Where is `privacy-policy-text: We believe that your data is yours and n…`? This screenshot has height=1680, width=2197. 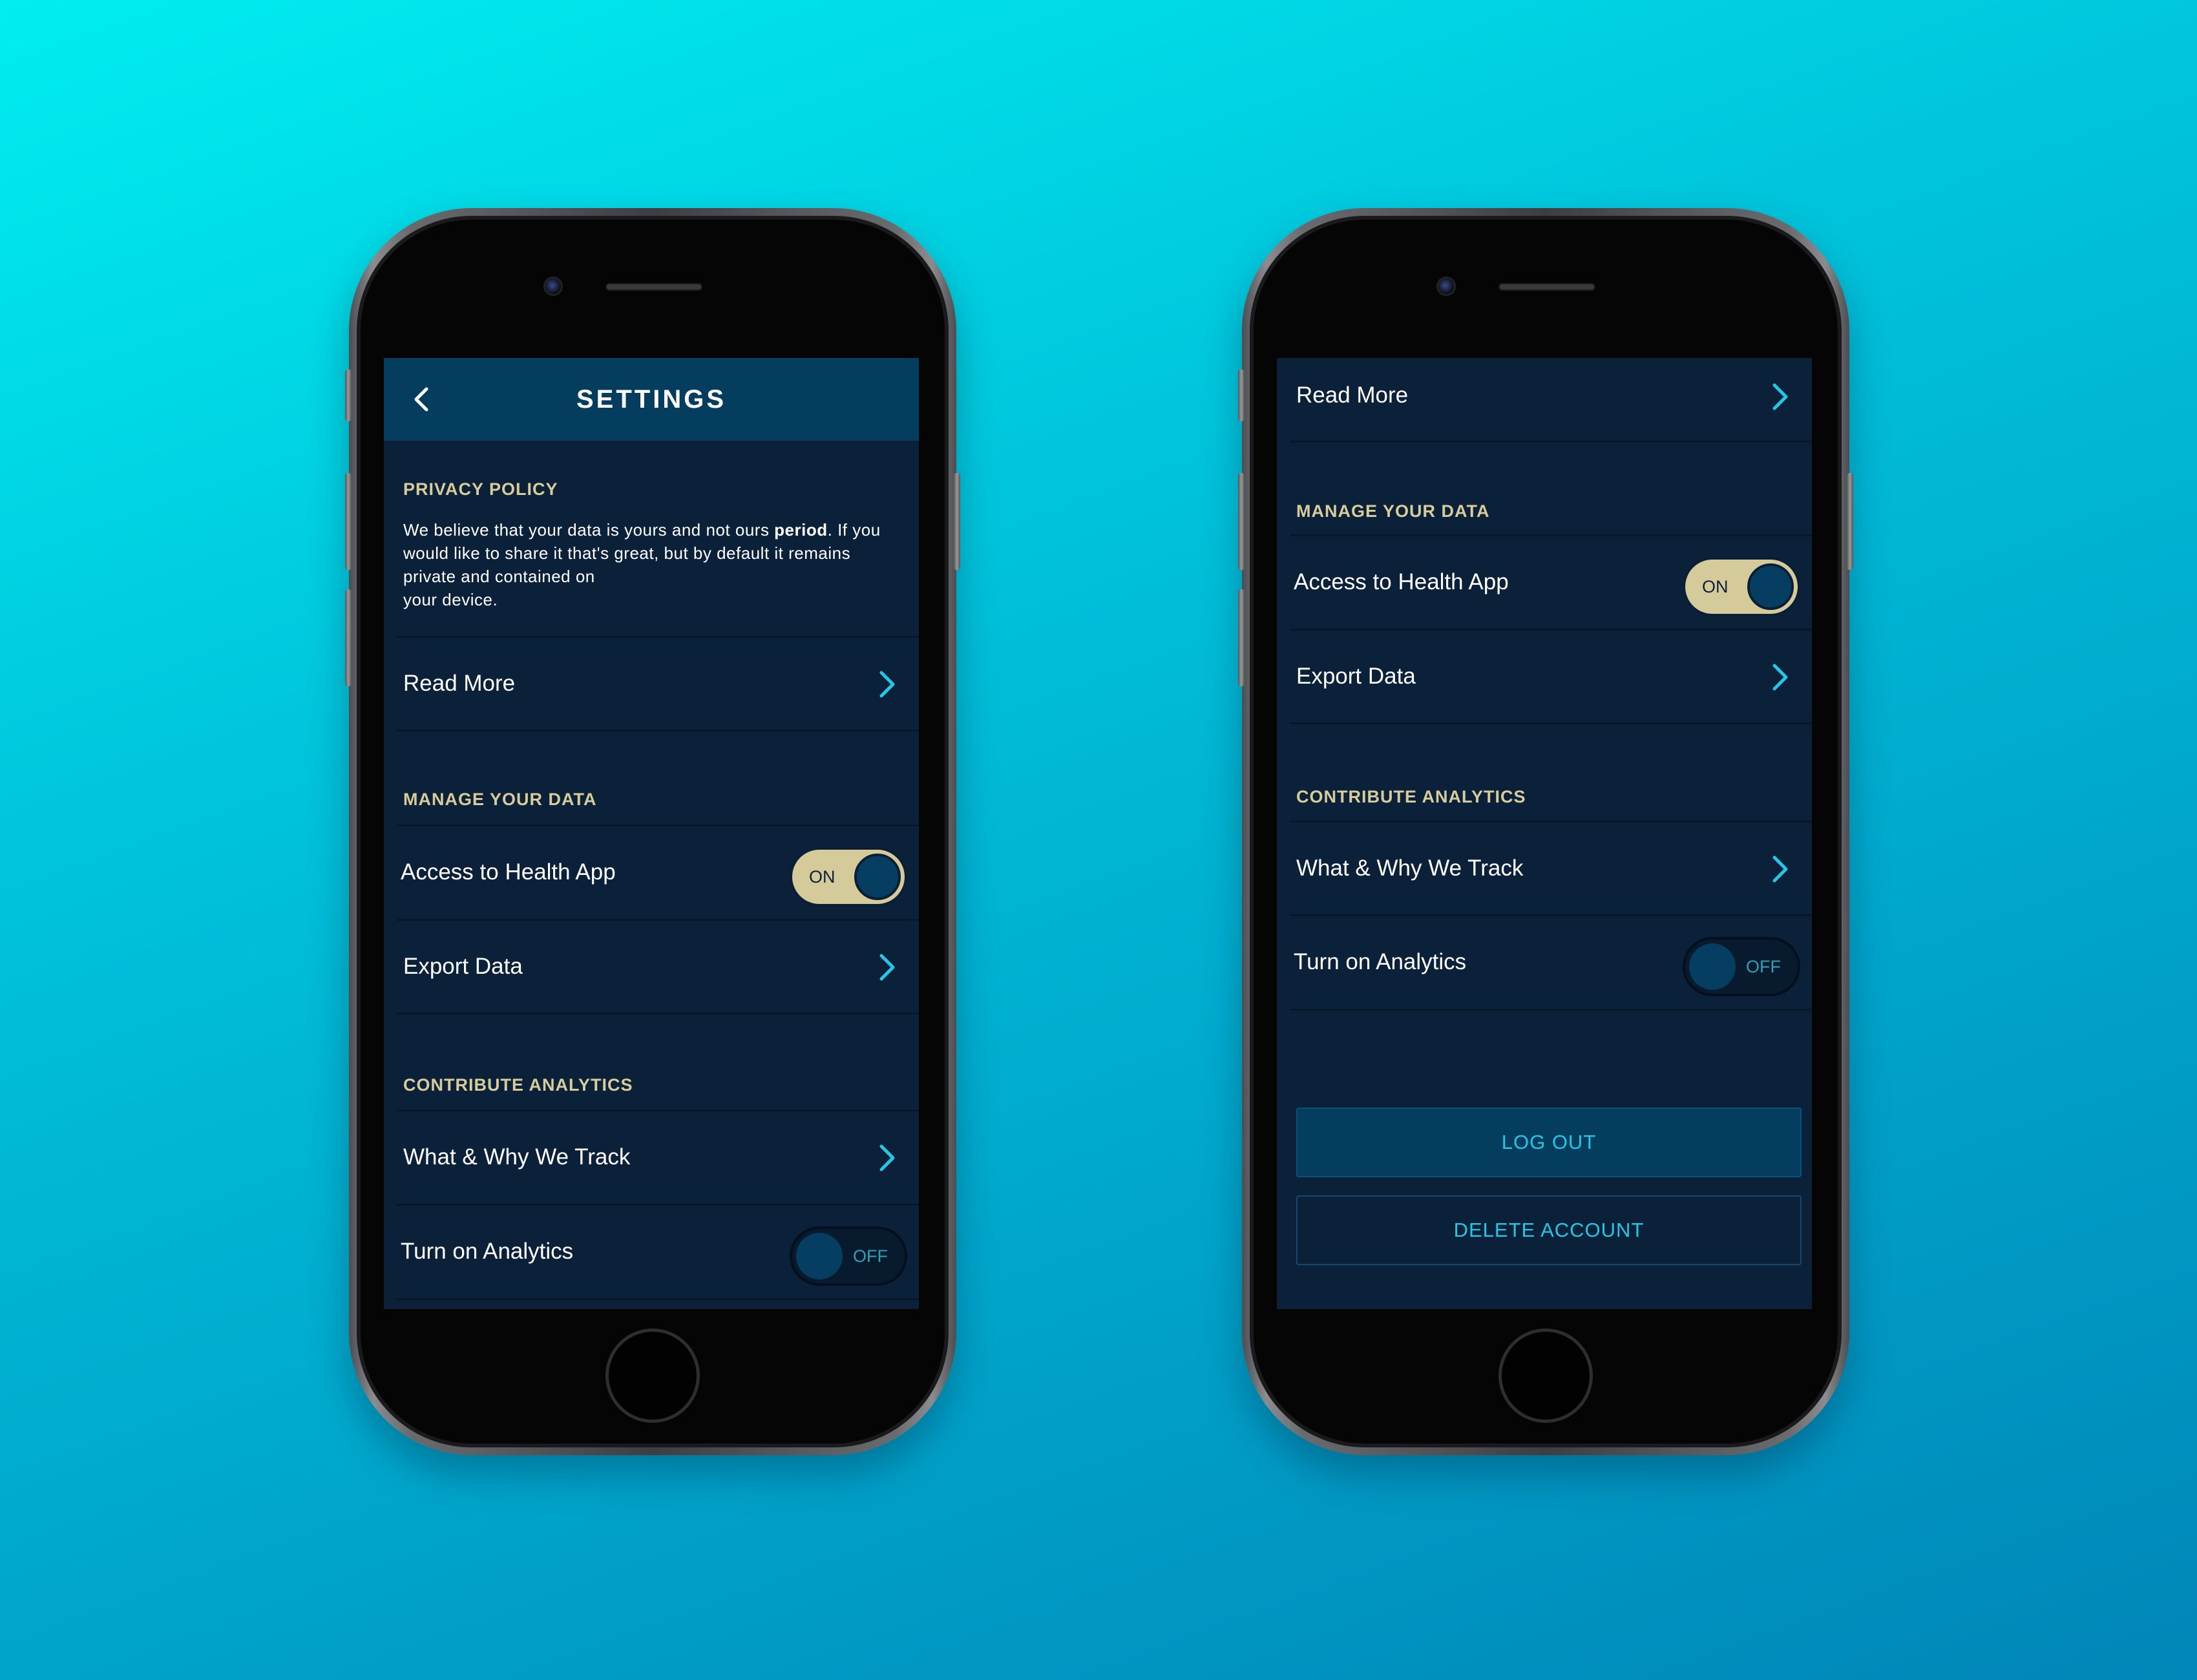
privacy-policy-text: We believe that your data is yours and n… is located at coordinates (655, 564).